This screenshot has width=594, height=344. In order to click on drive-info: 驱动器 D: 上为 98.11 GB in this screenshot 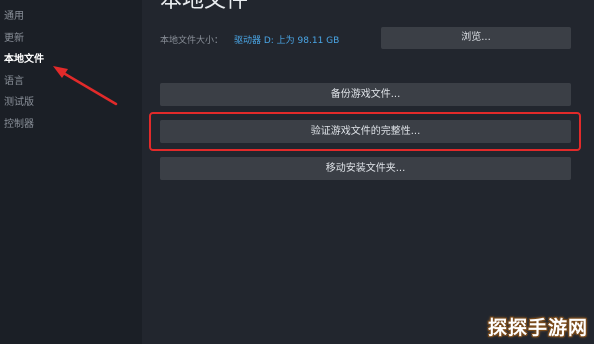, I will do `click(287, 41)`.